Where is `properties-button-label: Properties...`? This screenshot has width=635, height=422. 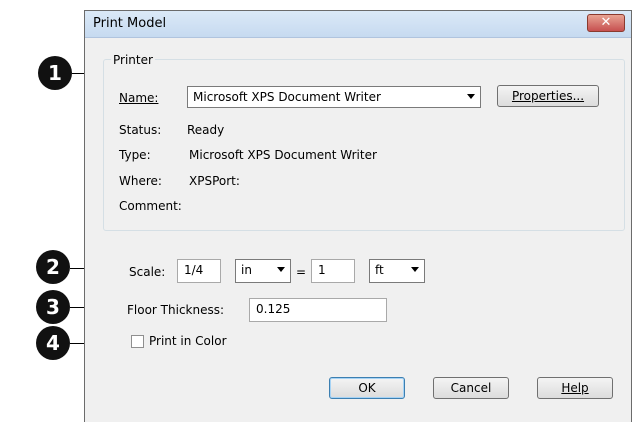
properties-button-label: Properties... is located at coordinates (548, 96).